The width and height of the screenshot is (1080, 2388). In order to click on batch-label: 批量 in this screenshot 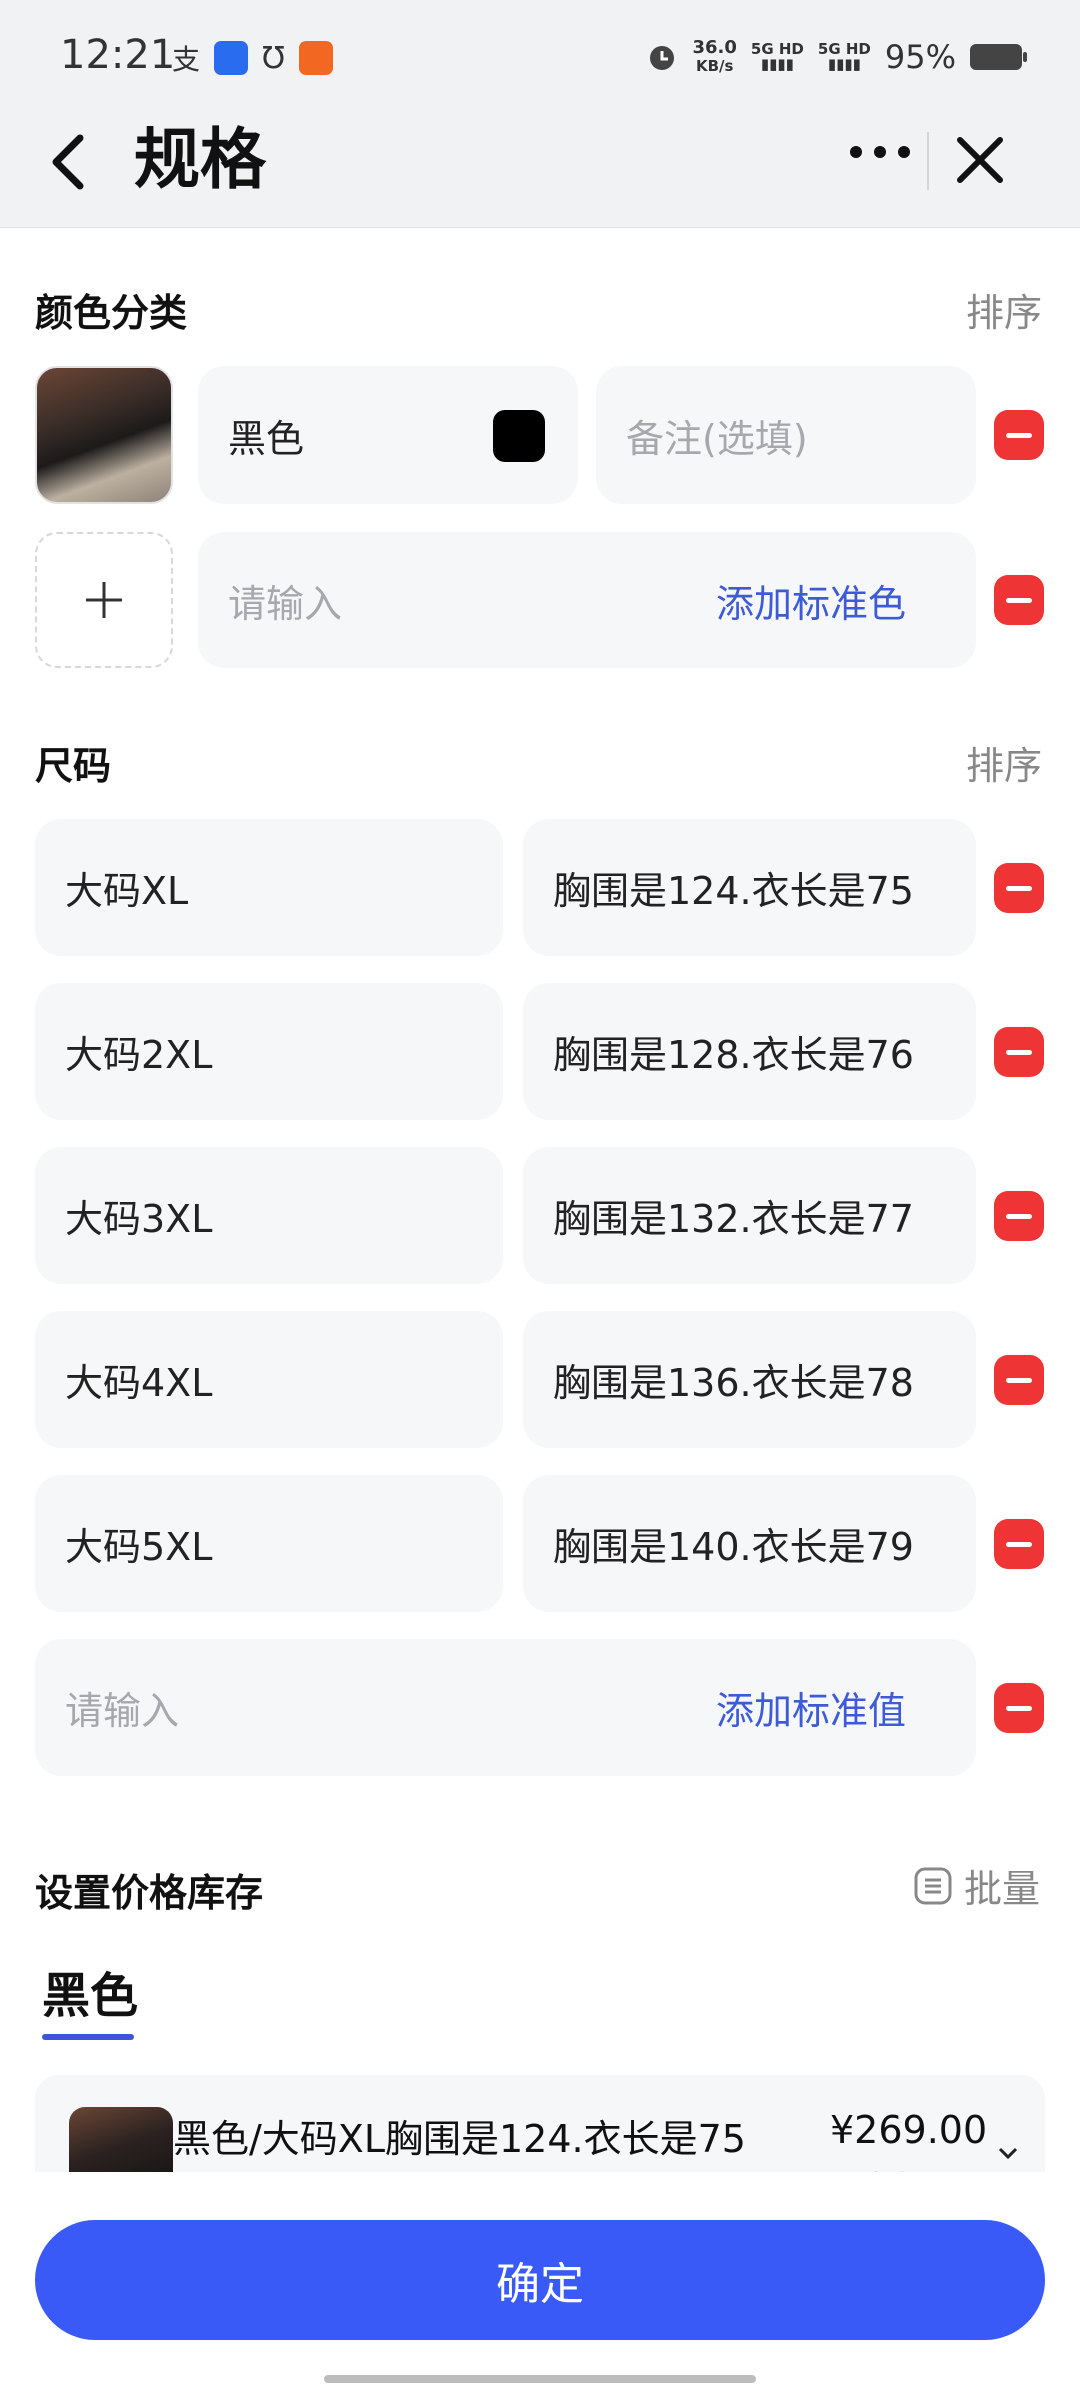, I will do `click(1002, 1889)`.